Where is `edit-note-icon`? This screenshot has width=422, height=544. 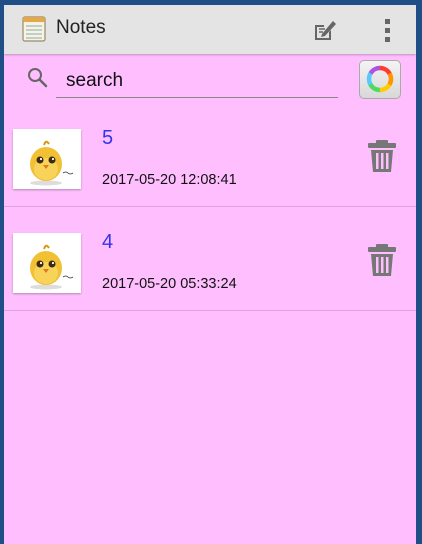
edit-note-icon is located at coordinates (325, 29).